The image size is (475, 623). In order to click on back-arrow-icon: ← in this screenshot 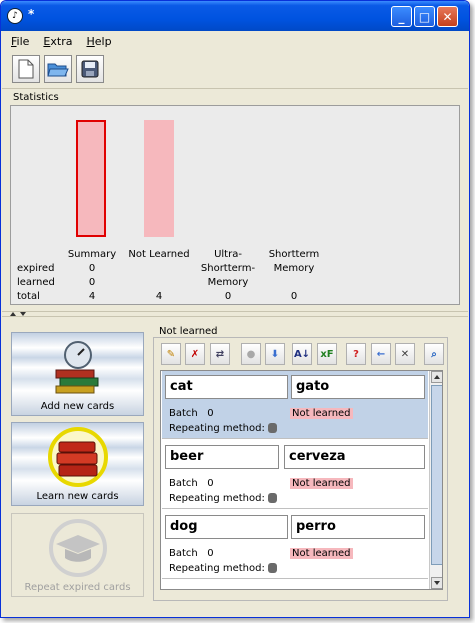, I will do `click(381, 354)`.